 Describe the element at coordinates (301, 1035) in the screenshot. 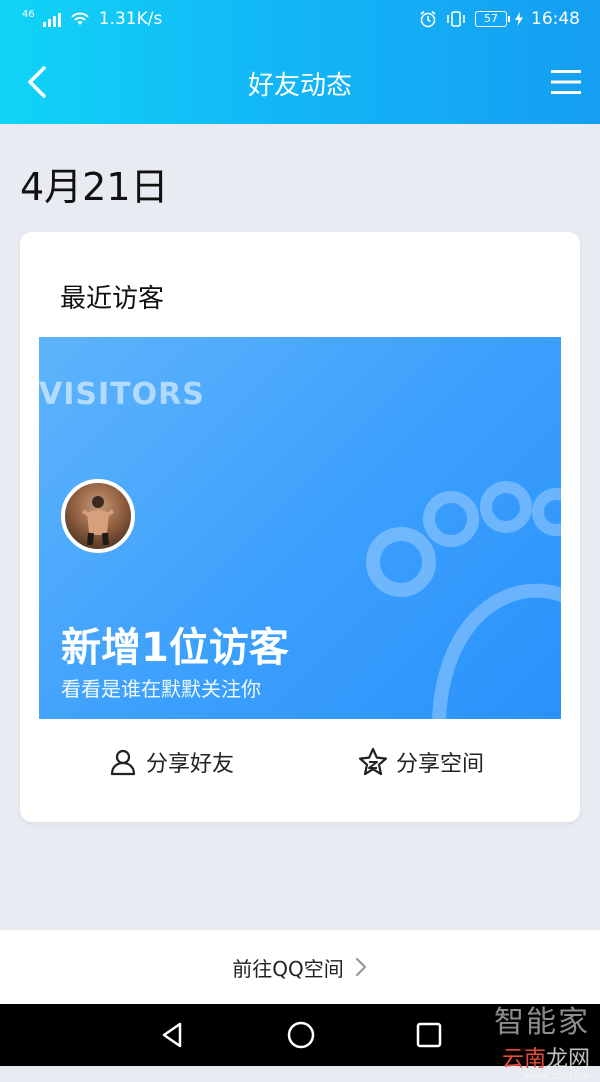

I see `nav-home-icon` at that location.